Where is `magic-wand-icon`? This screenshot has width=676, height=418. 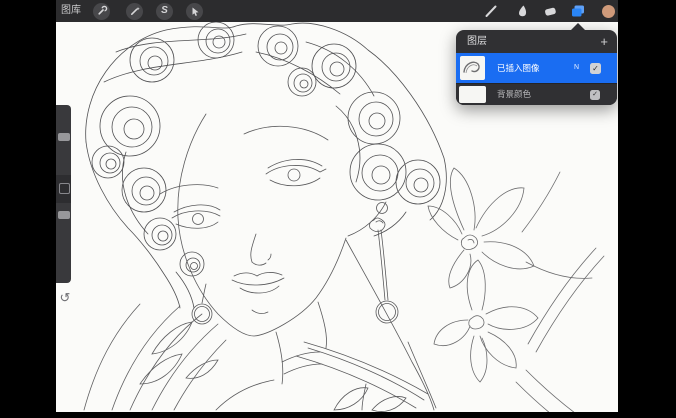 magic-wand-icon is located at coordinates (135, 11).